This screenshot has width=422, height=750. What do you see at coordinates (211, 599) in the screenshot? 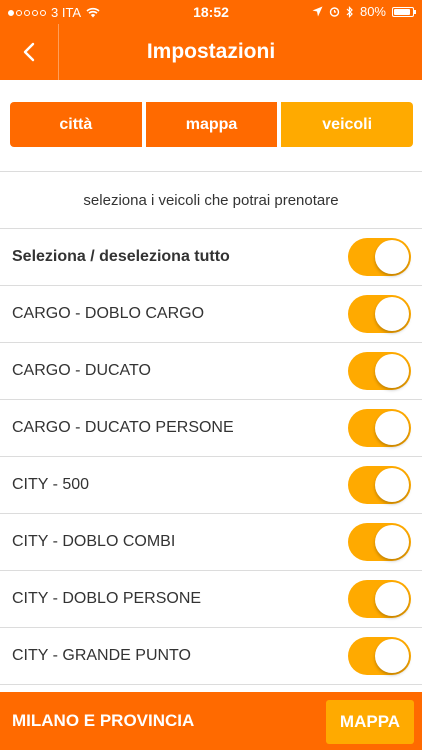
I see `vehicle-row: CITY - DOBLO PERSONE` at bounding box center [211, 599].